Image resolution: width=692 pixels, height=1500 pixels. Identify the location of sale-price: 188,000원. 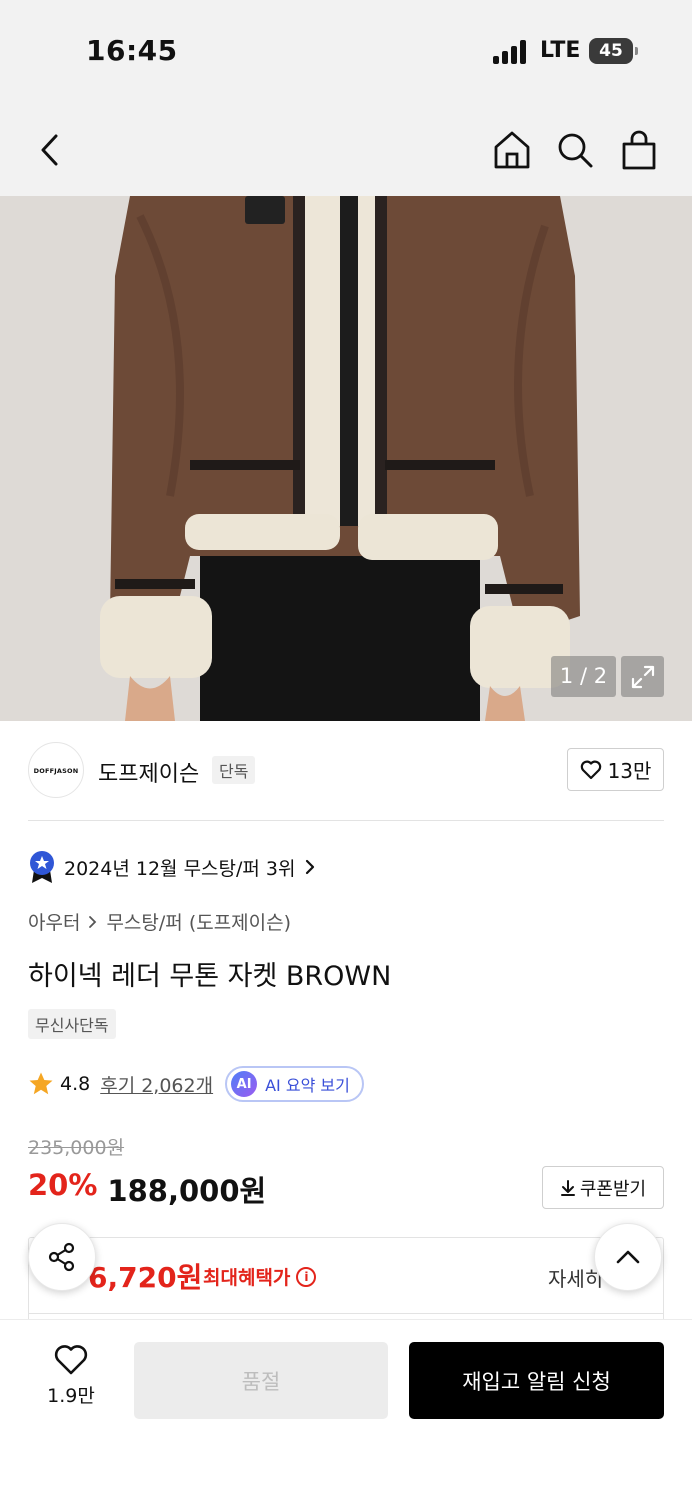
(187, 1191).